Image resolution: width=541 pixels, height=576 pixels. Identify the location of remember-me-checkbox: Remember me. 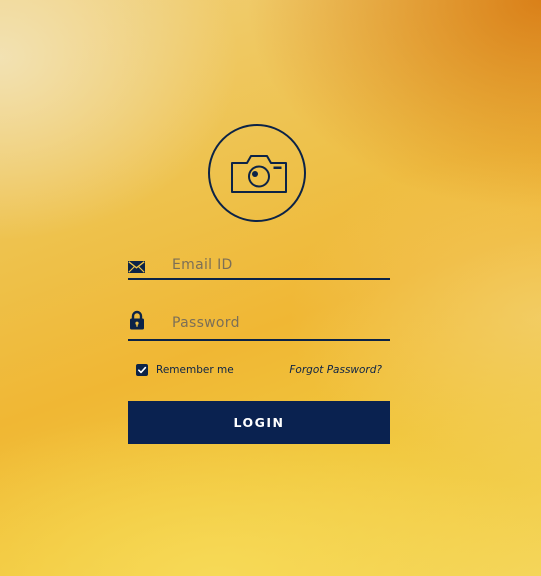
(185, 370).